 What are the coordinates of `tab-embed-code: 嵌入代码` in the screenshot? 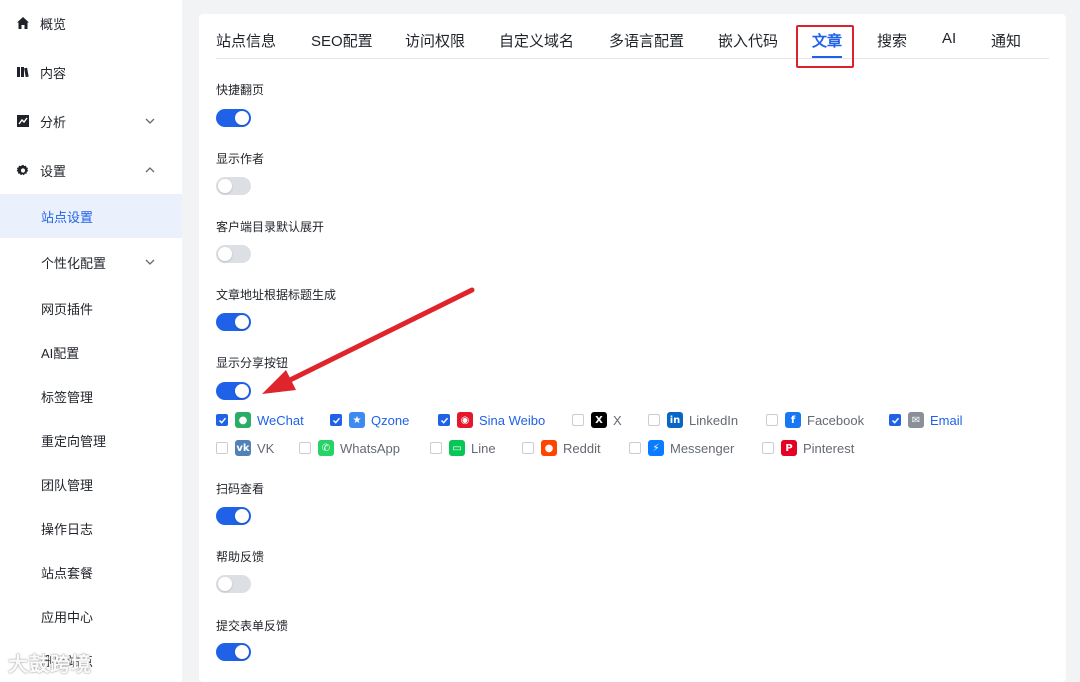 It's located at (748, 40).